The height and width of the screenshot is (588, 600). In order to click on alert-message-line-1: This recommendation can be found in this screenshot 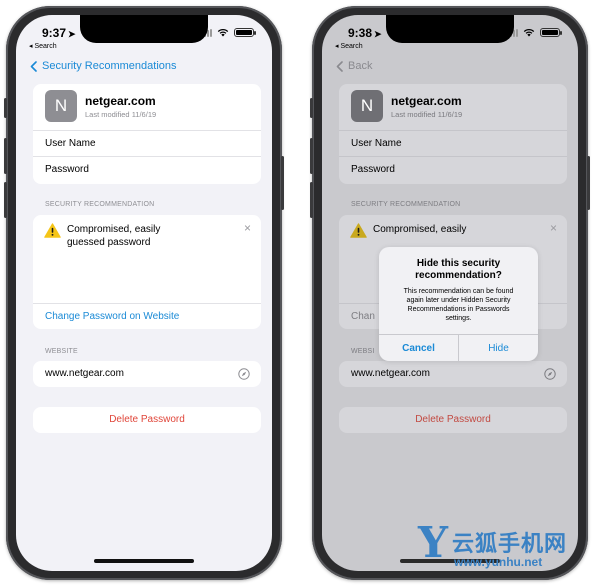, I will do `click(458, 291)`.